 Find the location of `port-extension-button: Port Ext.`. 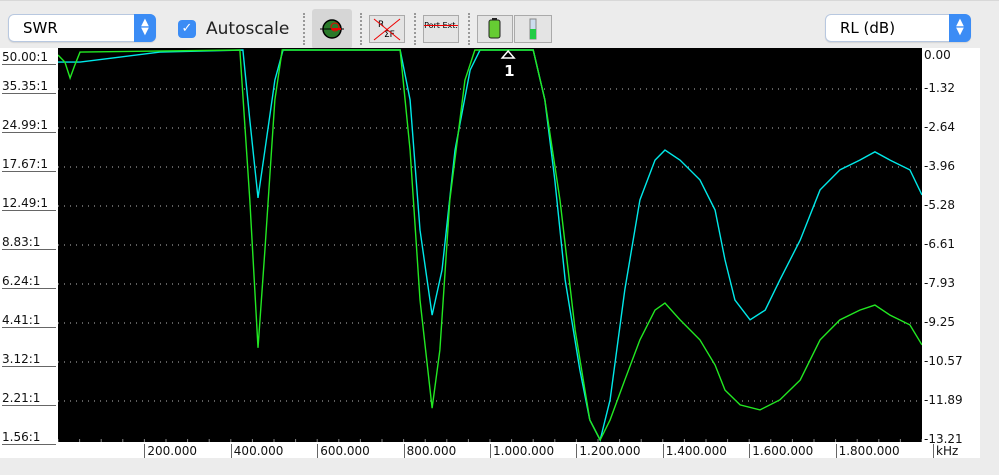

port-extension-button: Port Ext. is located at coordinates (441, 29).